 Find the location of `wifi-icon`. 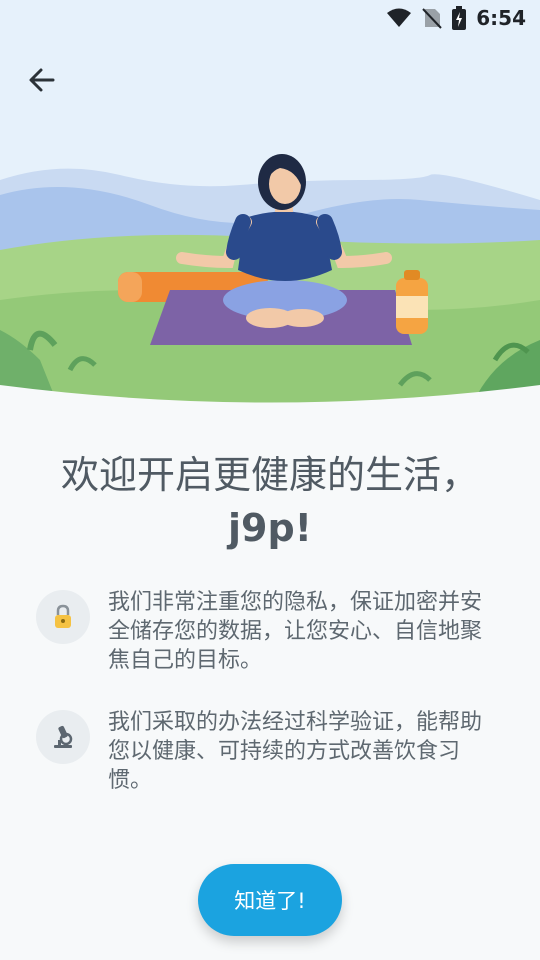

wifi-icon is located at coordinates (399, 18).